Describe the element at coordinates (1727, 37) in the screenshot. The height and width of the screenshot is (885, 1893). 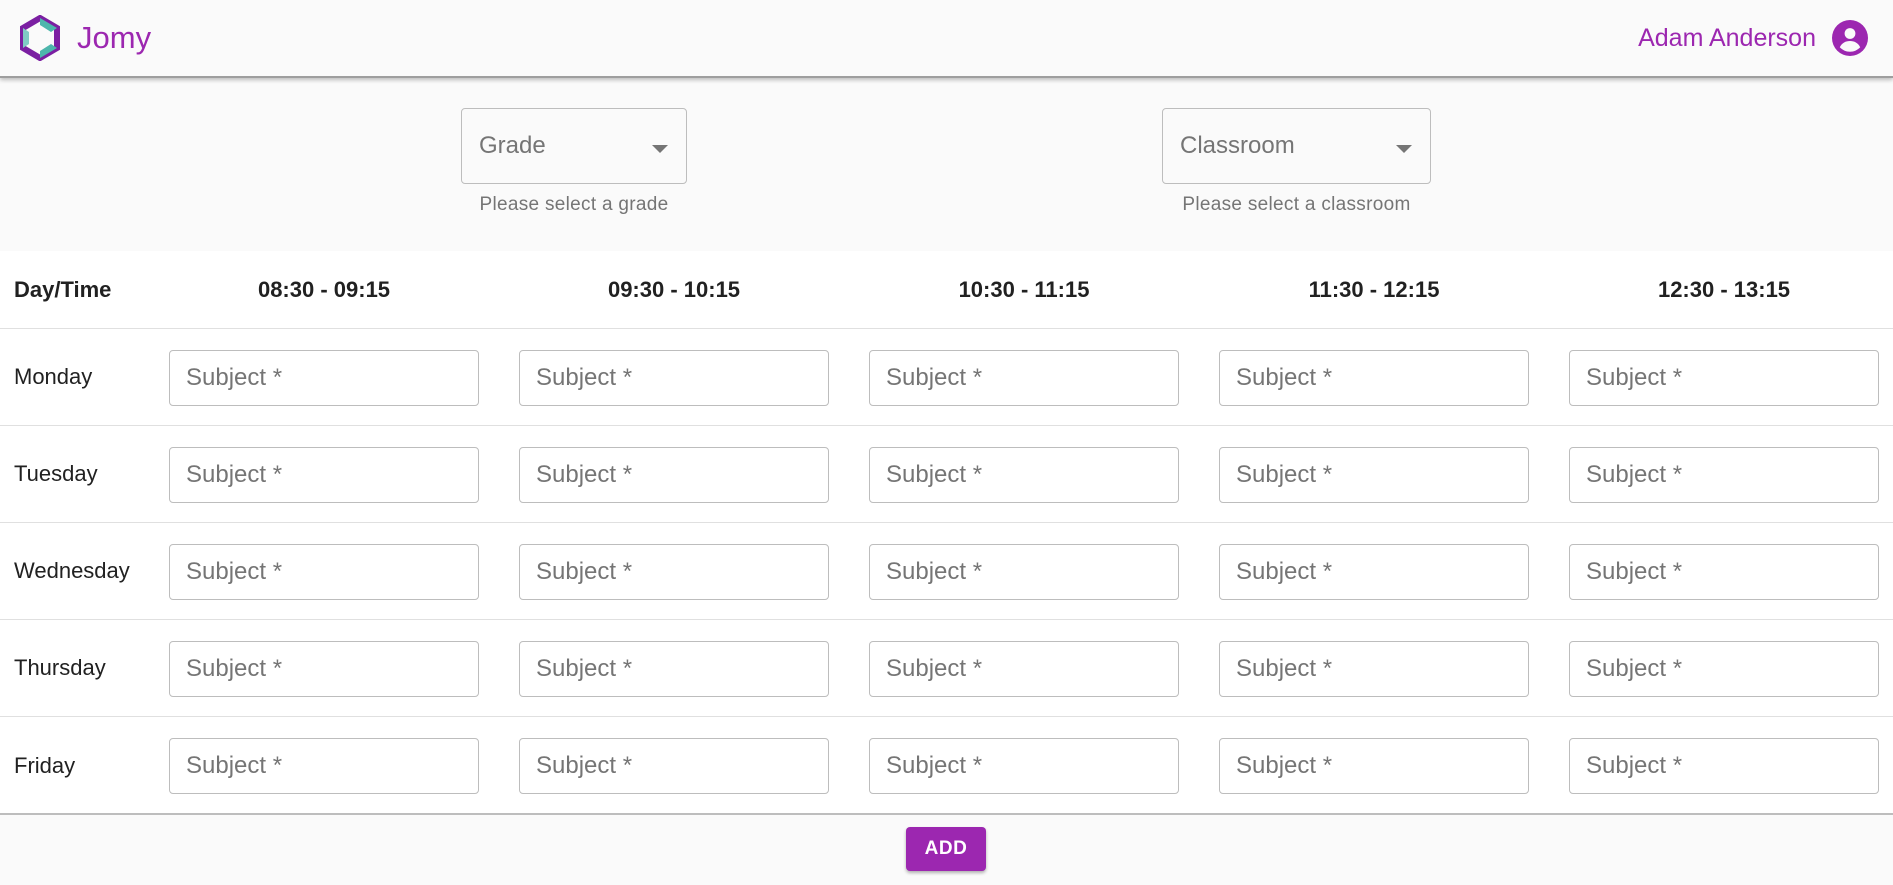
I see `user-name: Adam Anderson` at that location.